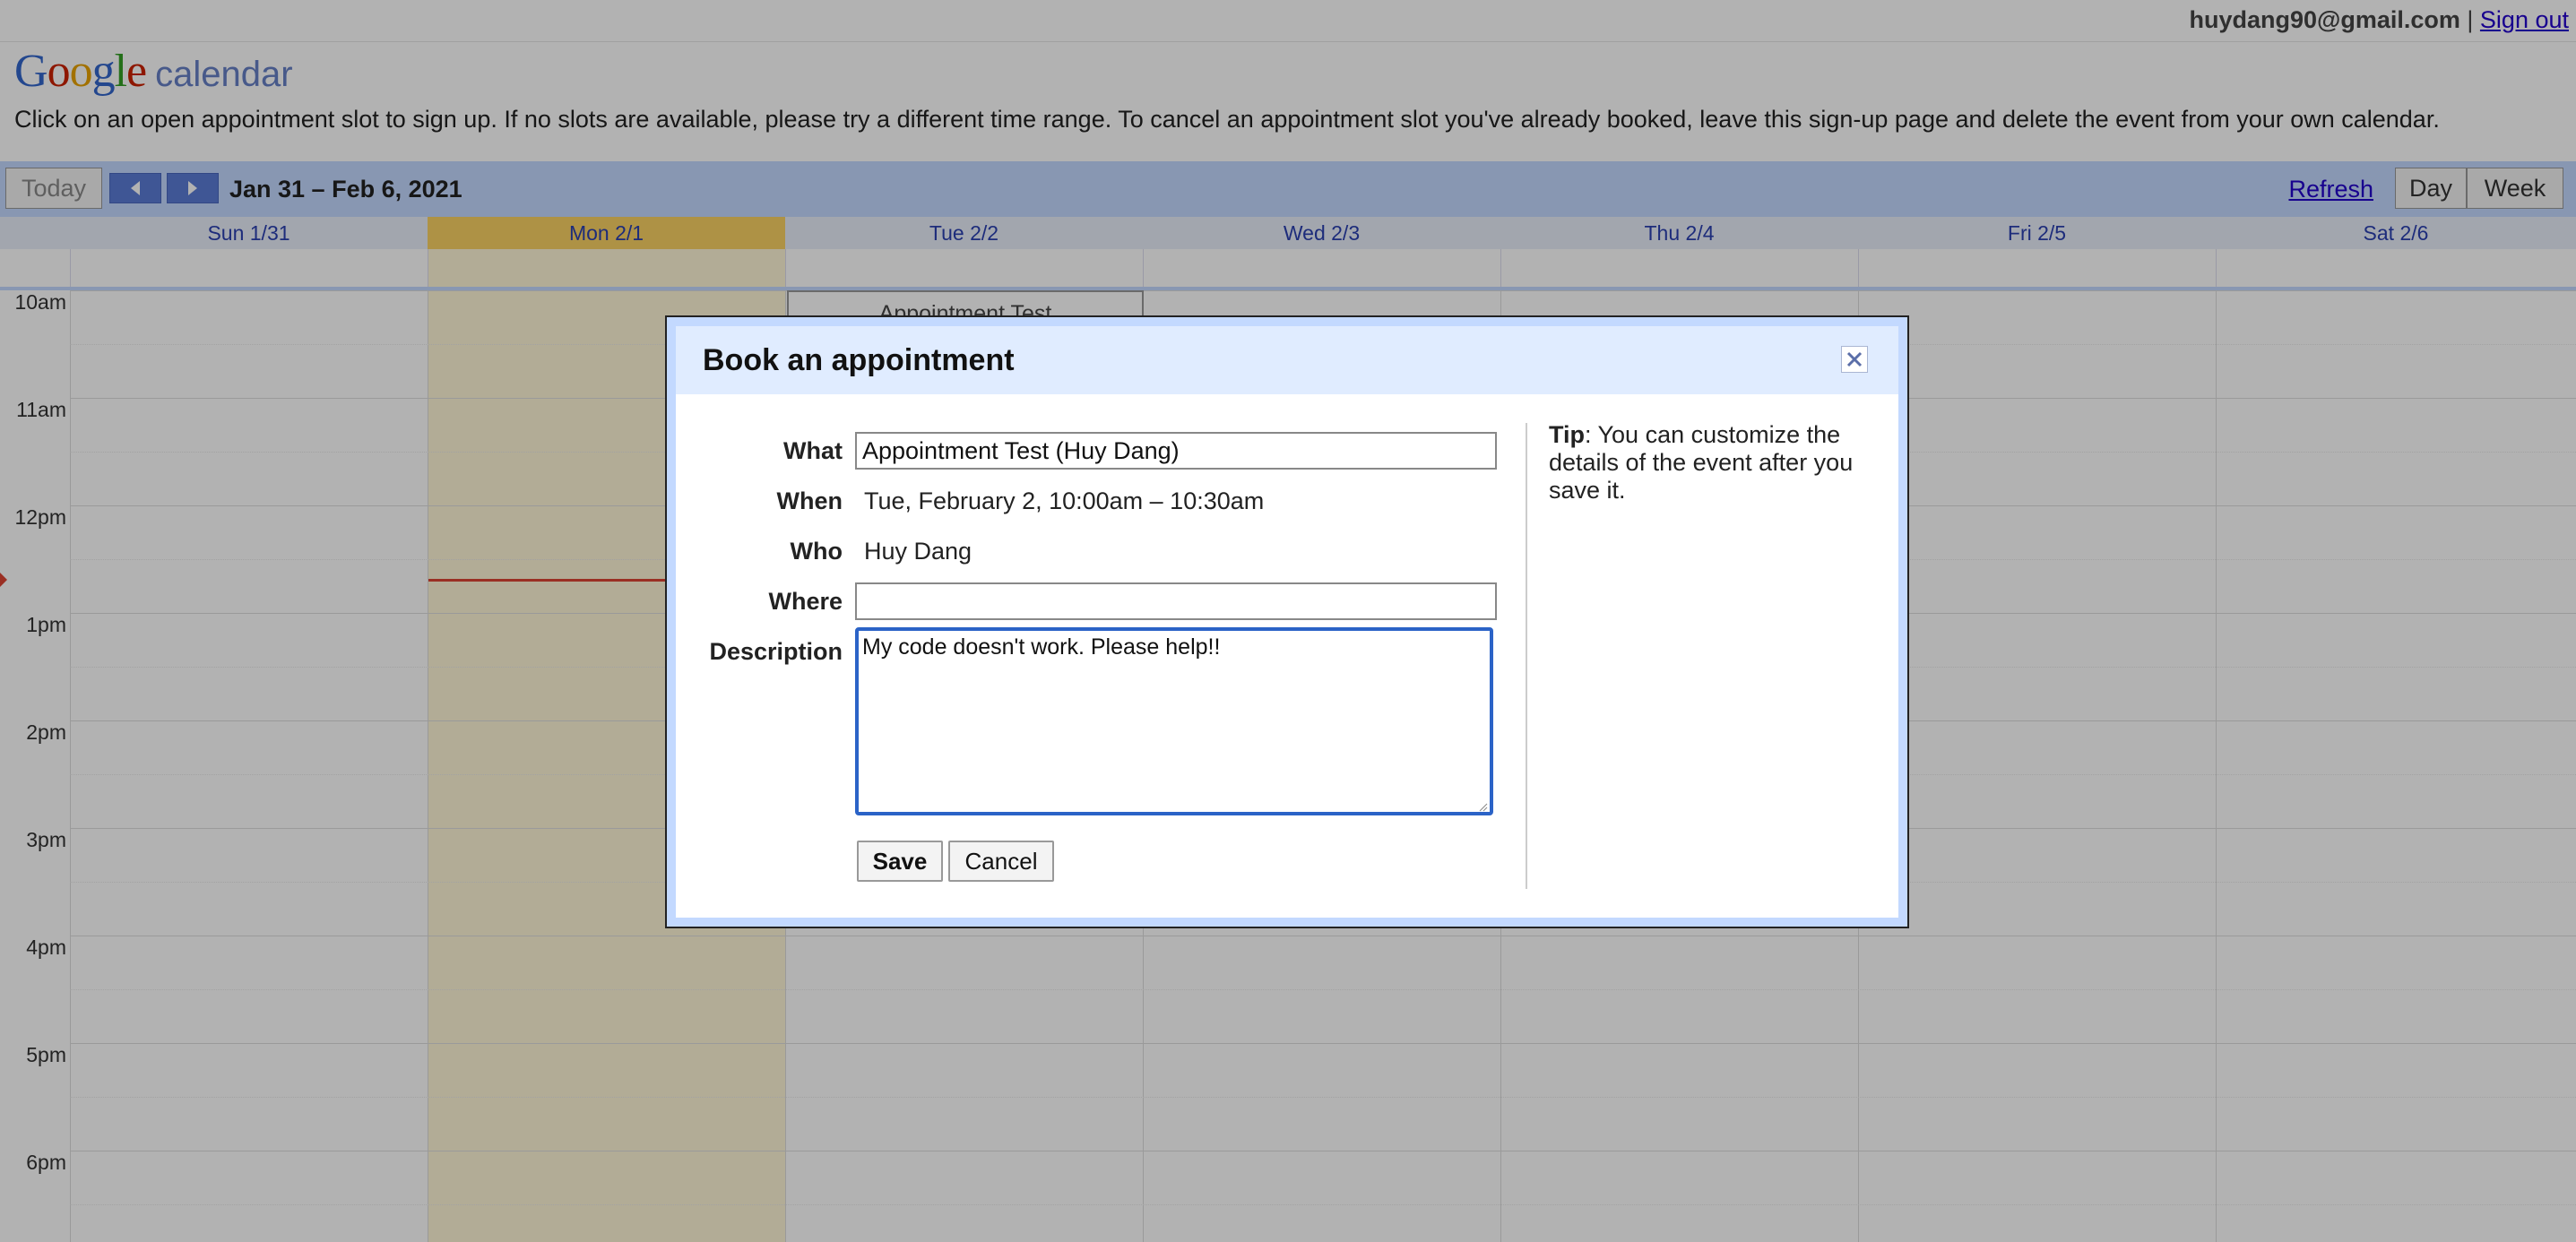  What do you see at coordinates (1483, 807) in the screenshot?
I see `resize-handle-icon` at bounding box center [1483, 807].